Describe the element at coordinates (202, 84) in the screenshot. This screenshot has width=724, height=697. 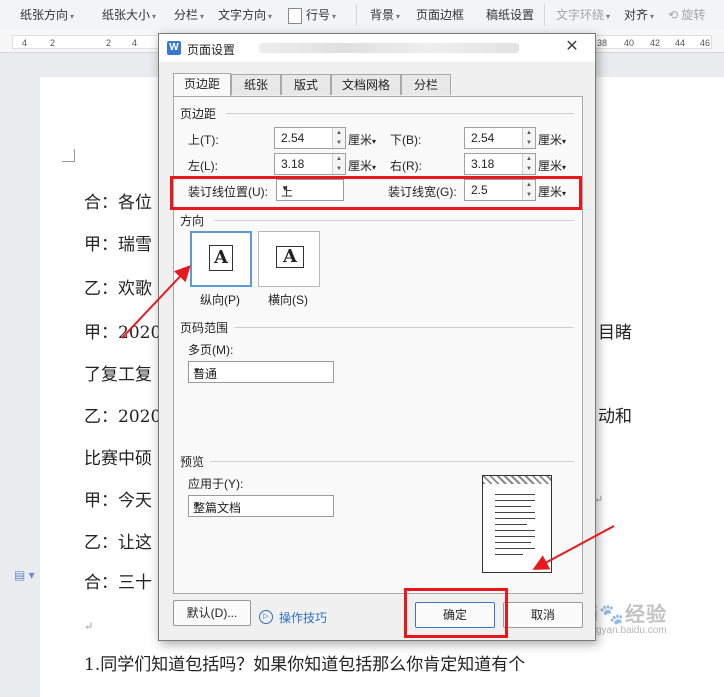
I see `tab-margins: 页边距` at that location.